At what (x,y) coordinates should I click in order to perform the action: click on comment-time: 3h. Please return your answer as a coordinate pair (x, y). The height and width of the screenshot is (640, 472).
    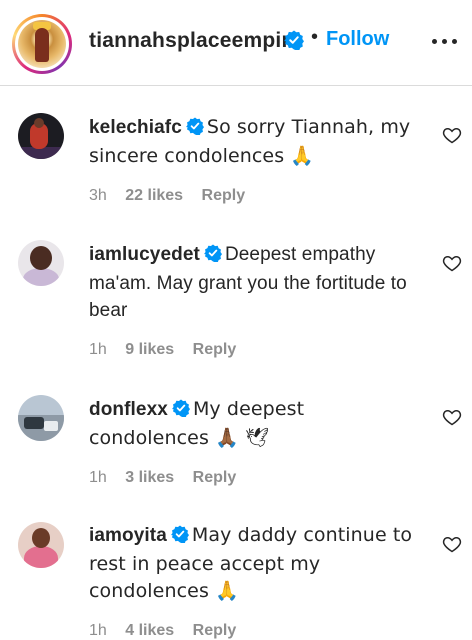
    Looking at the image, I should click on (98, 195).